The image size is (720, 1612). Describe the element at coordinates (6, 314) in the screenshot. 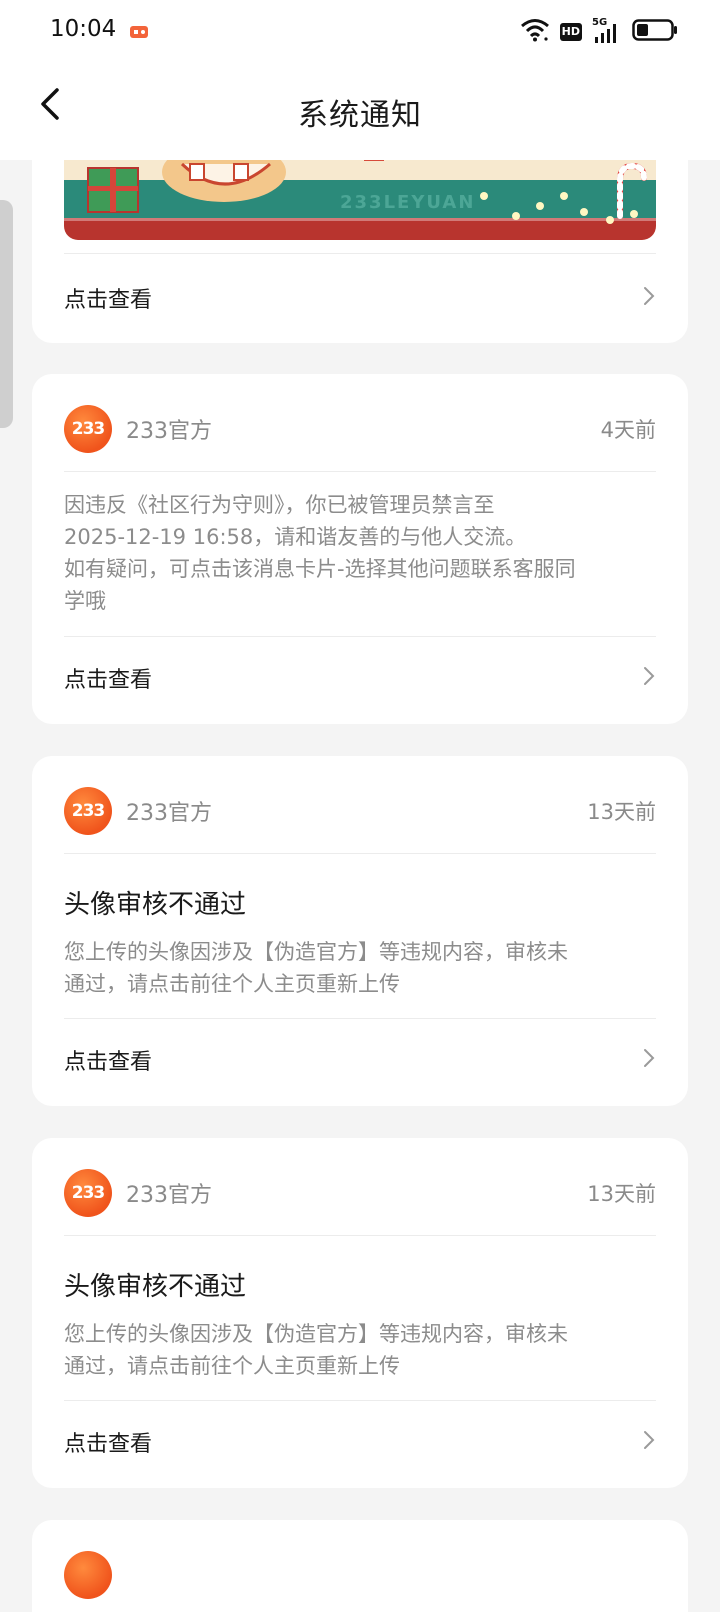

I see `side-drawer-handle` at that location.